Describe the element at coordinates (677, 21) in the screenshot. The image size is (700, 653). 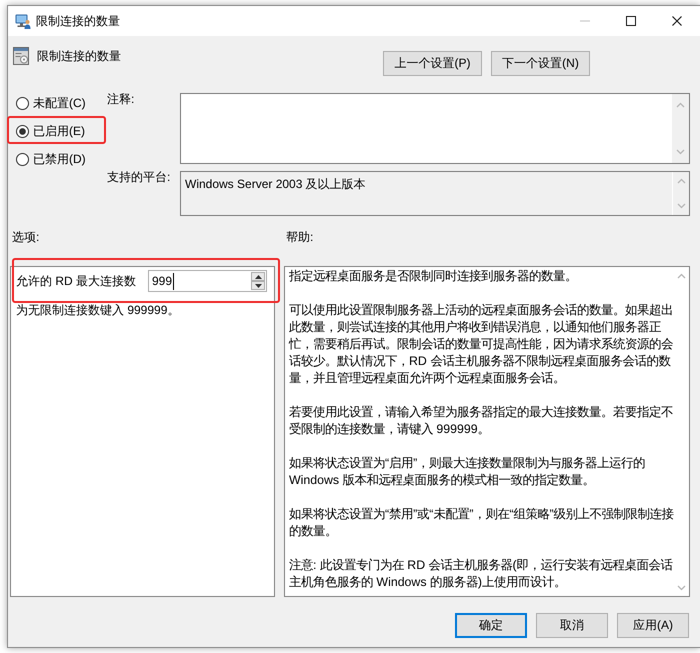
I see `close-icon` at that location.